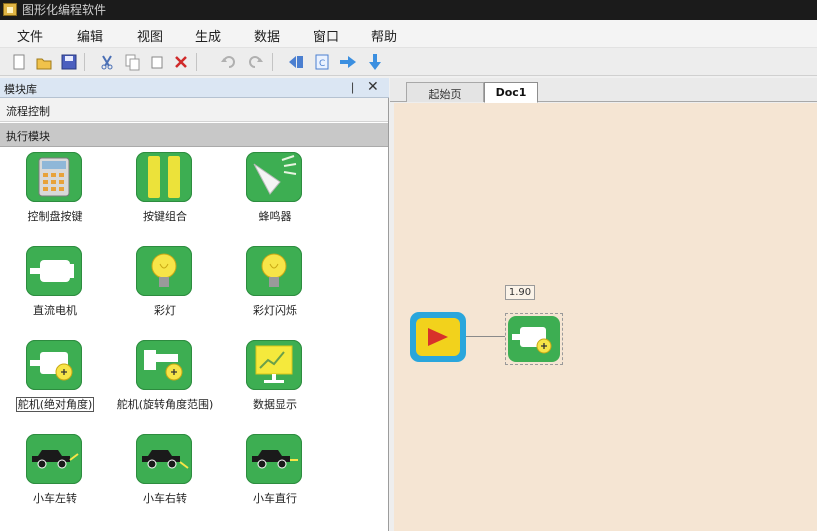 This screenshot has width=817, height=531. I want to click on menu-view: 视图, so click(150, 35).